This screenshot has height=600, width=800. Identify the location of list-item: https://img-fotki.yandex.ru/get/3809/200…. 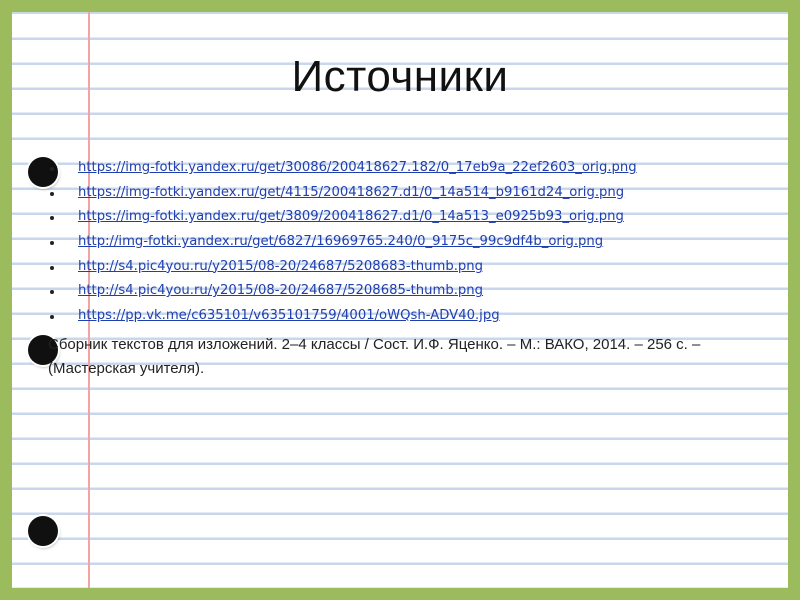
(408, 217).